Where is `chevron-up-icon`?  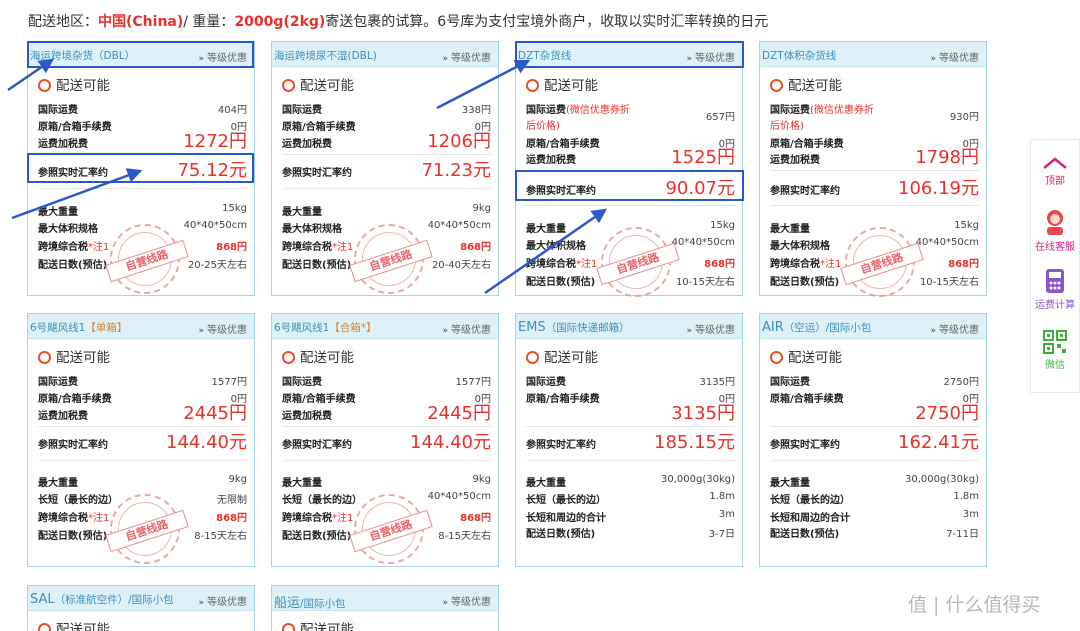 chevron-up-icon is located at coordinates (1055, 163).